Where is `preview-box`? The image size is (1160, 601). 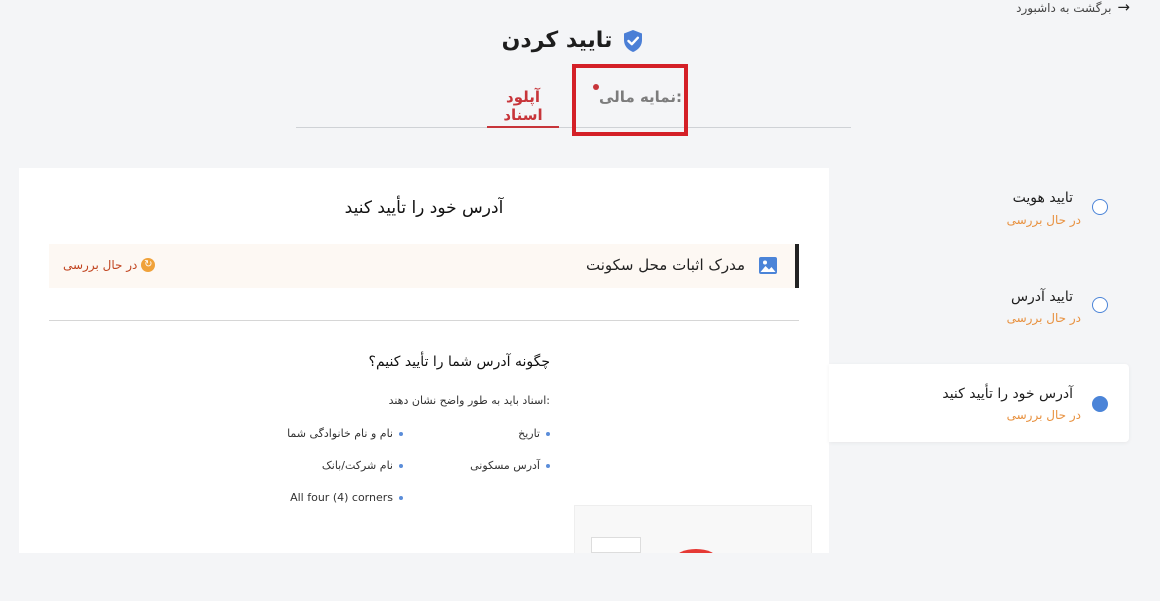
preview-box is located at coordinates (616, 545).